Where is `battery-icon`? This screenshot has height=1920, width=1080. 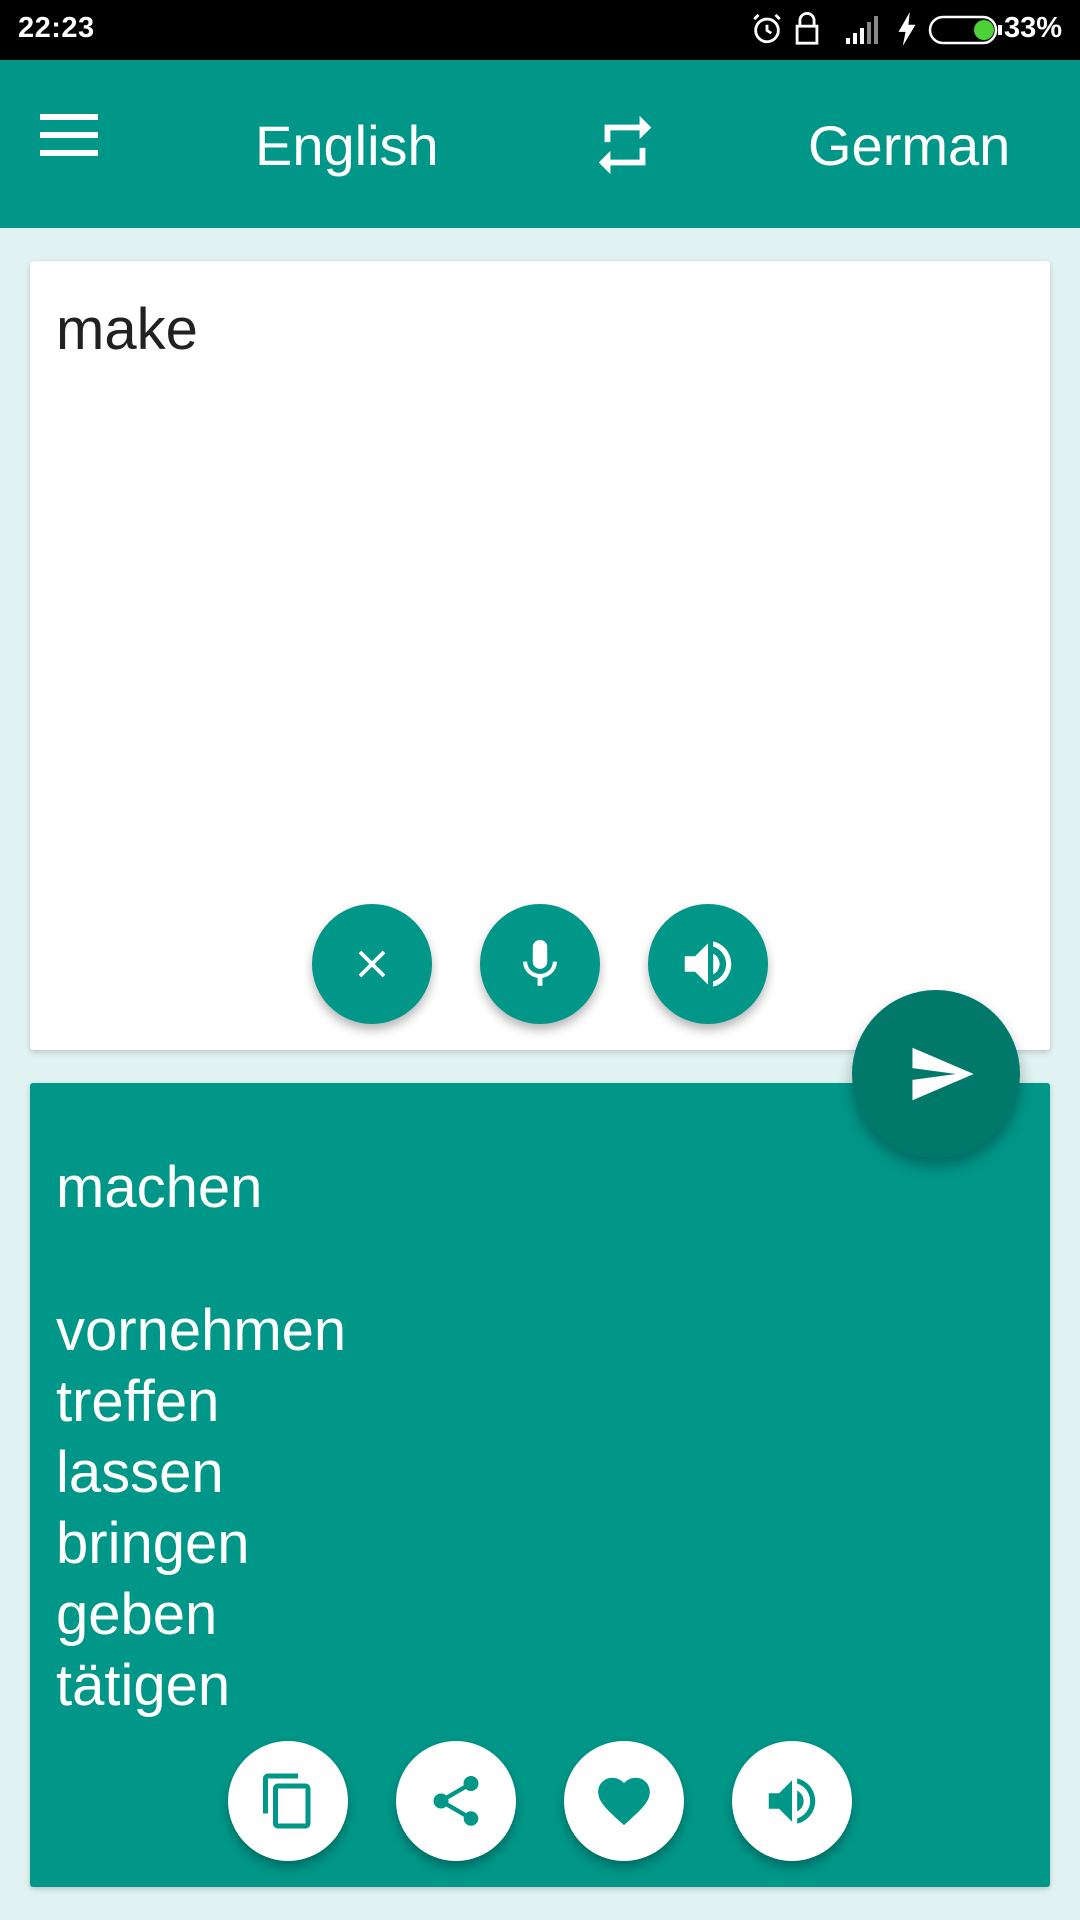
battery-icon is located at coordinates (965, 30).